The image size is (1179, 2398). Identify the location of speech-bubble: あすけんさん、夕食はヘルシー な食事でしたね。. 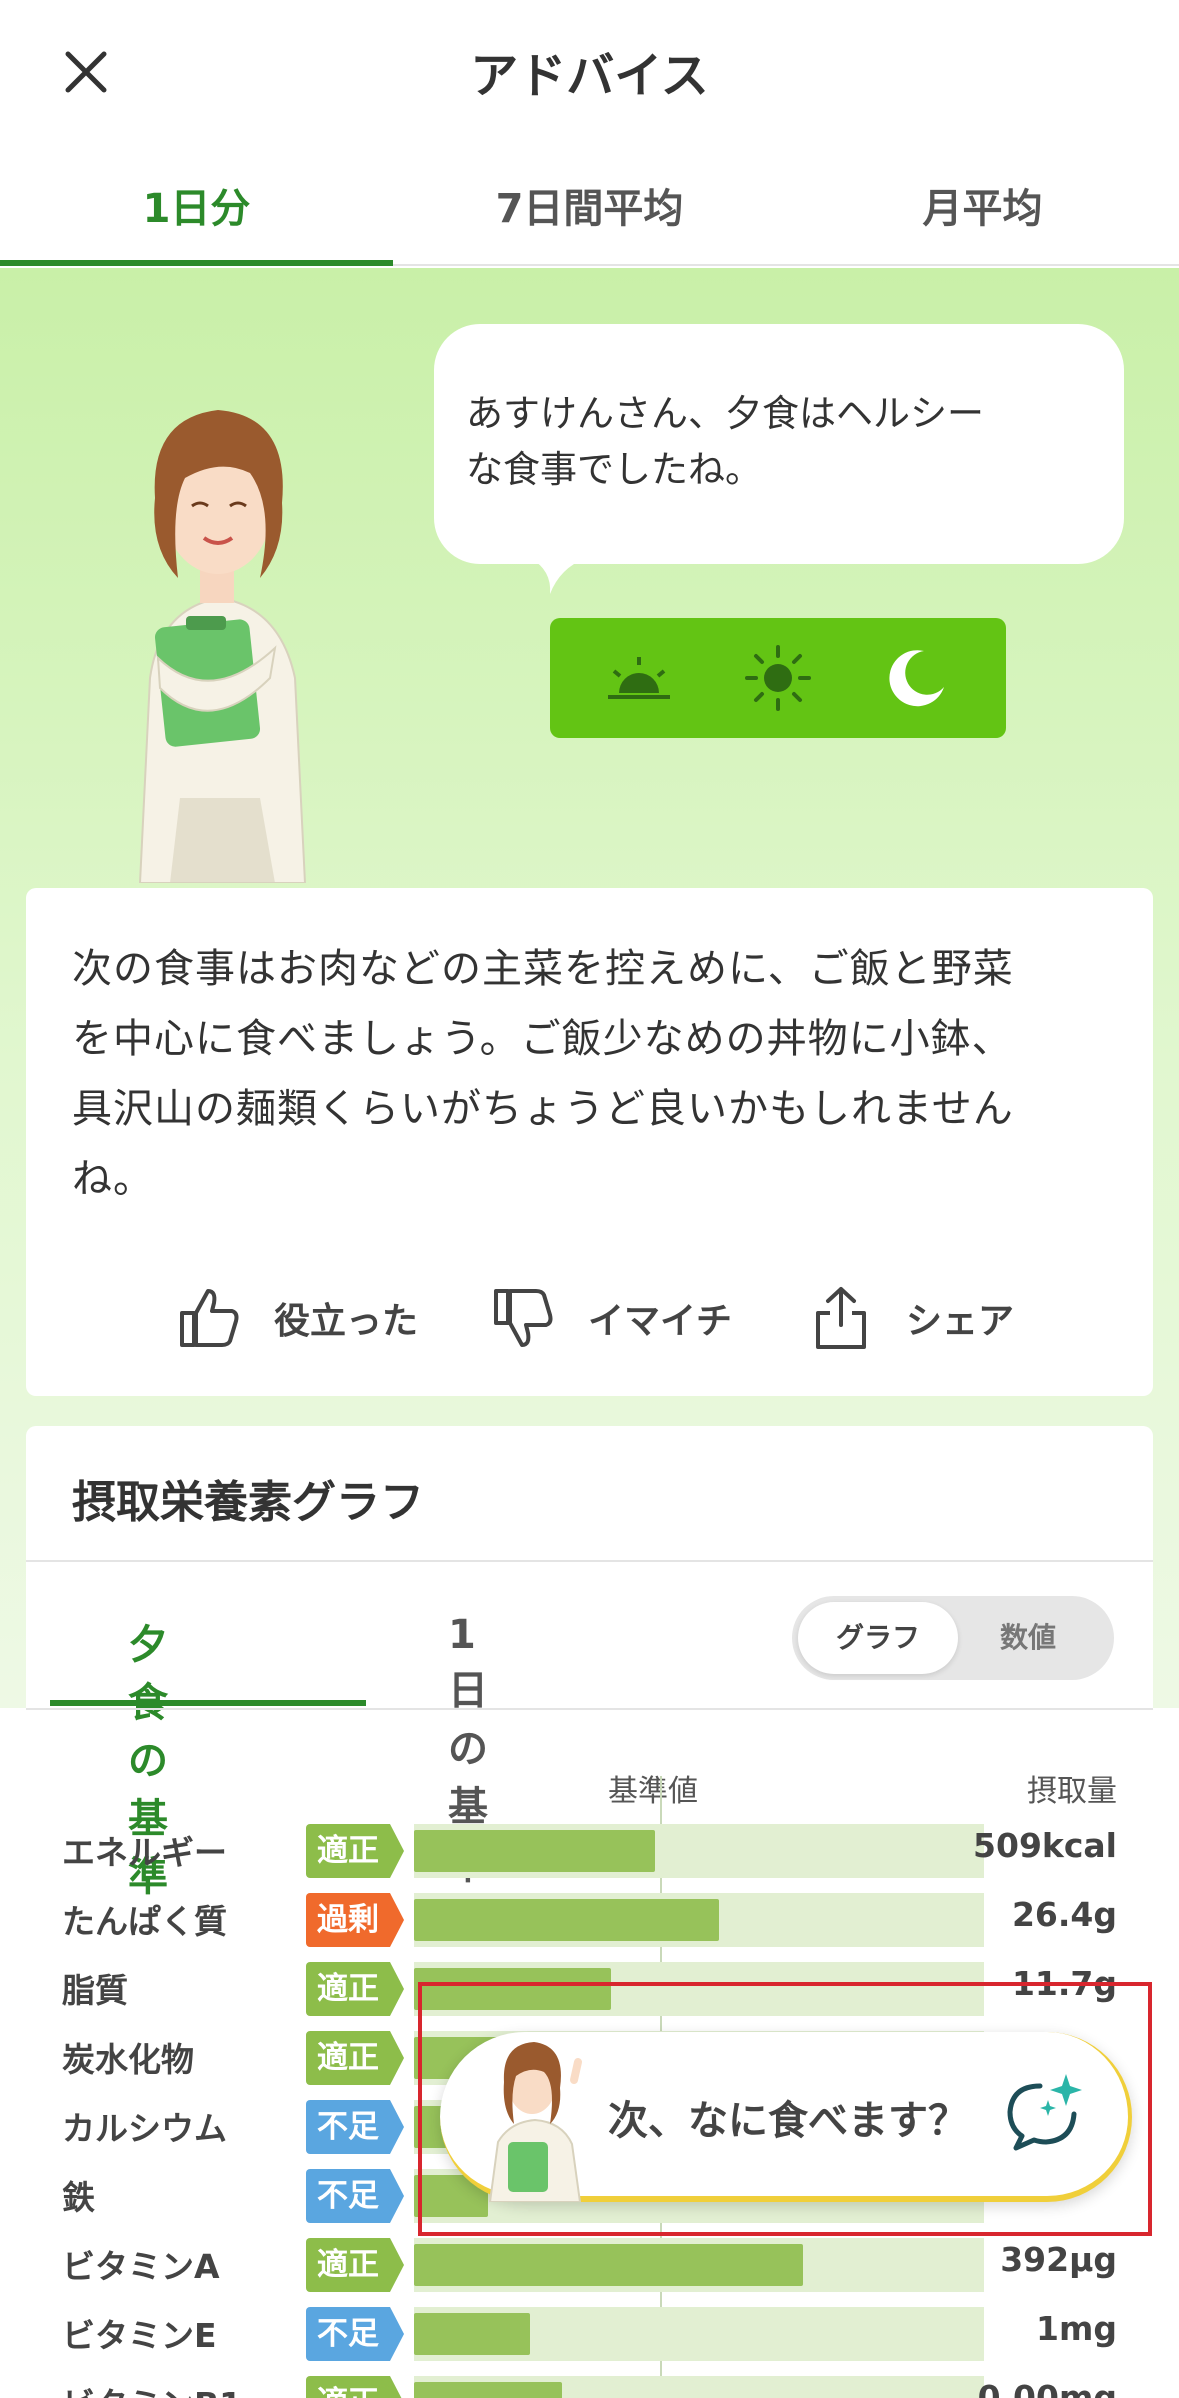
(779, 444).